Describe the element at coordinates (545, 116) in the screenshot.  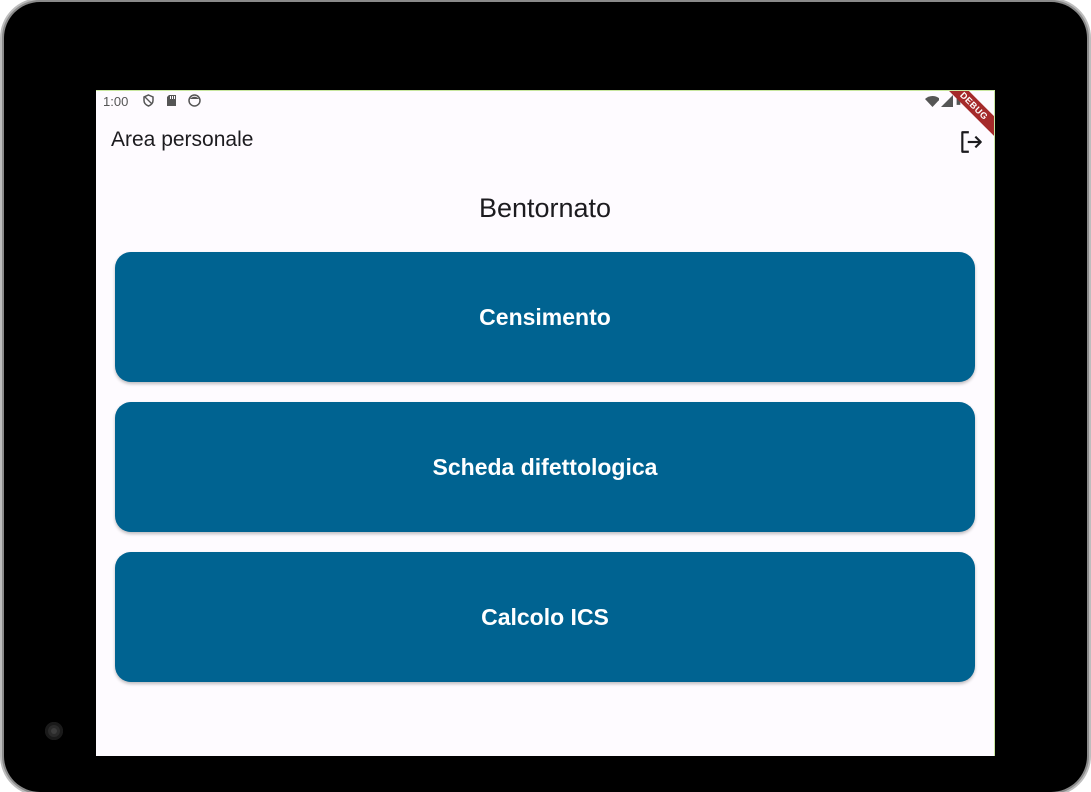
I see `status-bar: 1:00 DEBUG` at that location.